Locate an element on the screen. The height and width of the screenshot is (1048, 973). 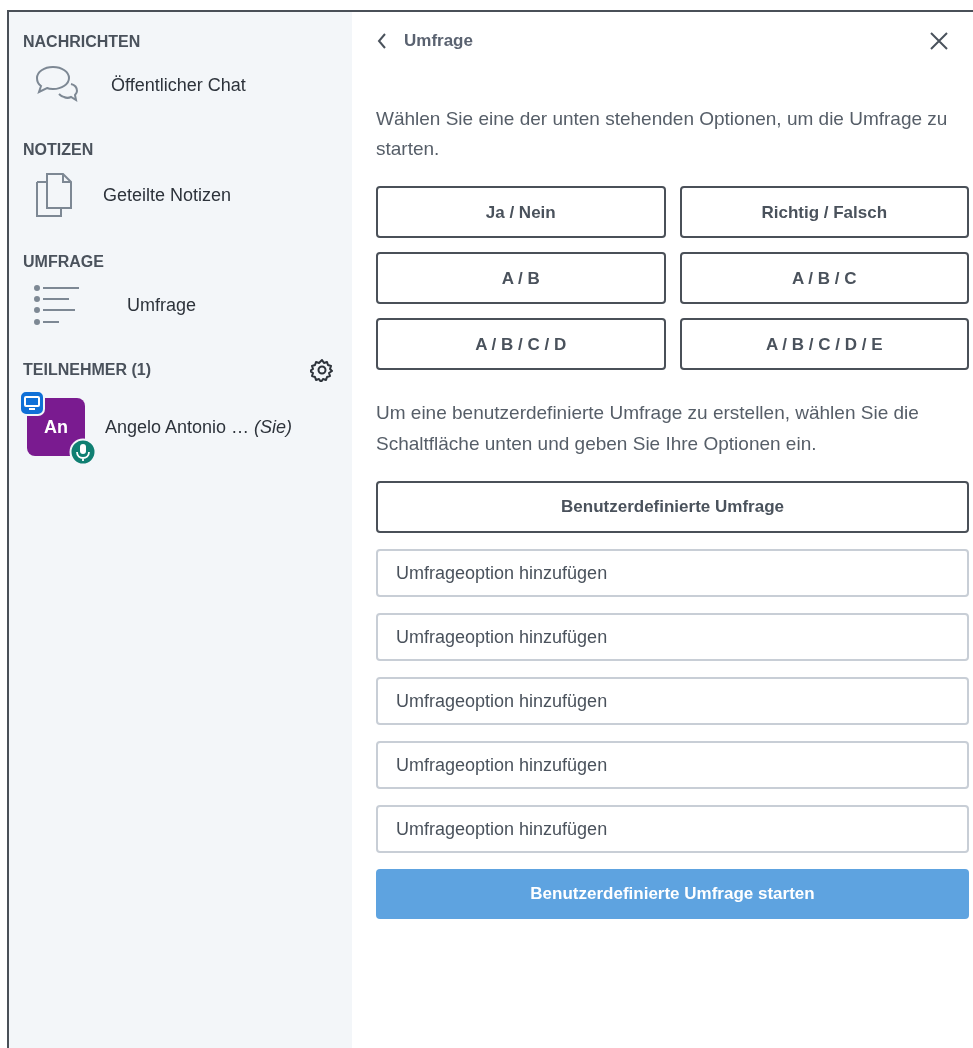
list-icon is located at coordinates (57, 305).